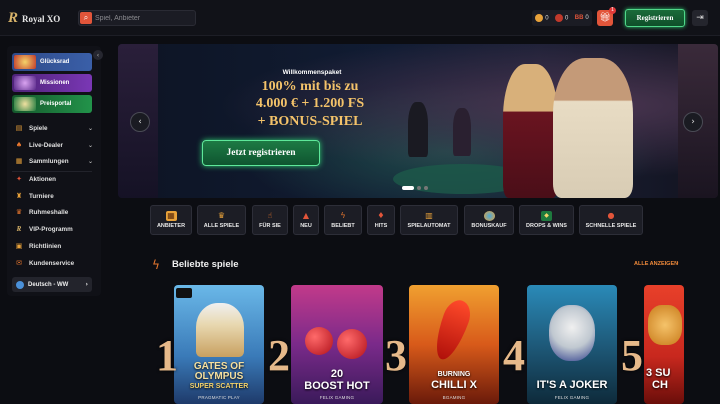  Describe the element at coordinates (270, 215) in the screenshot. I see `thumbs-up-icon: ☝` at that location.